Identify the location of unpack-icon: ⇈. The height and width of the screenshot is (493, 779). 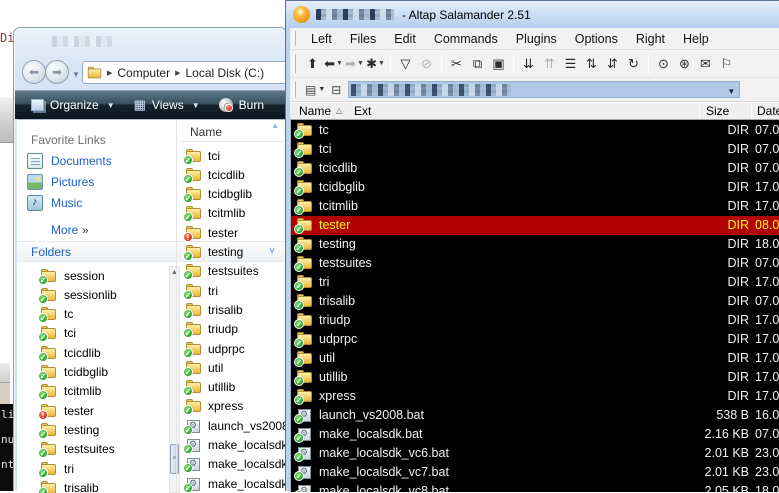
(549, 63).